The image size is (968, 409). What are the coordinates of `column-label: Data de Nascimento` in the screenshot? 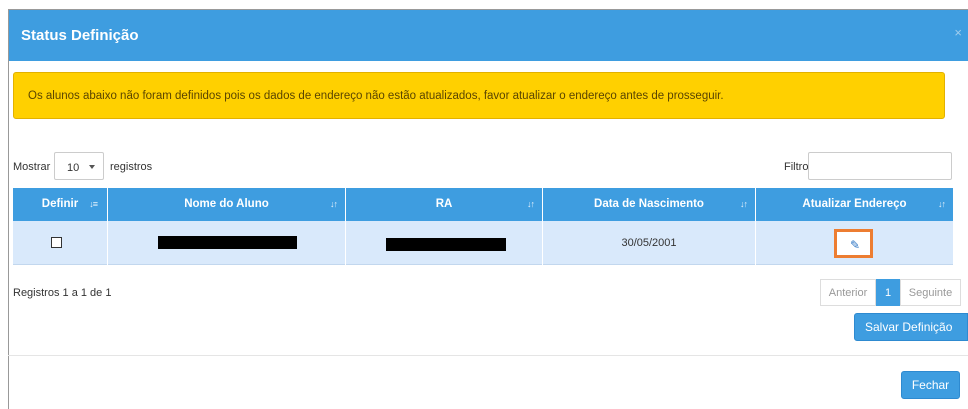 It's located at (649, 204).